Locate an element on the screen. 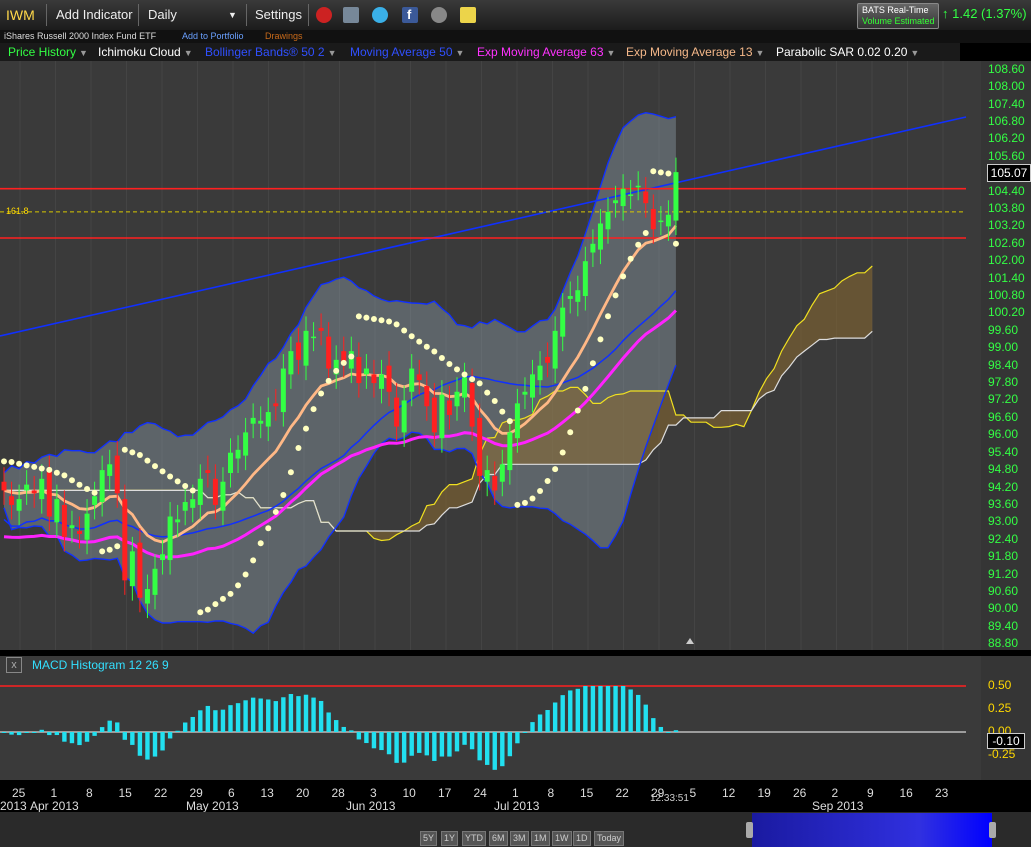 Image resolution: width=1031 pixels, height=847 pixels. add-to-portfolio-link: Add to Portfolio is located at coordinates (213, 36).